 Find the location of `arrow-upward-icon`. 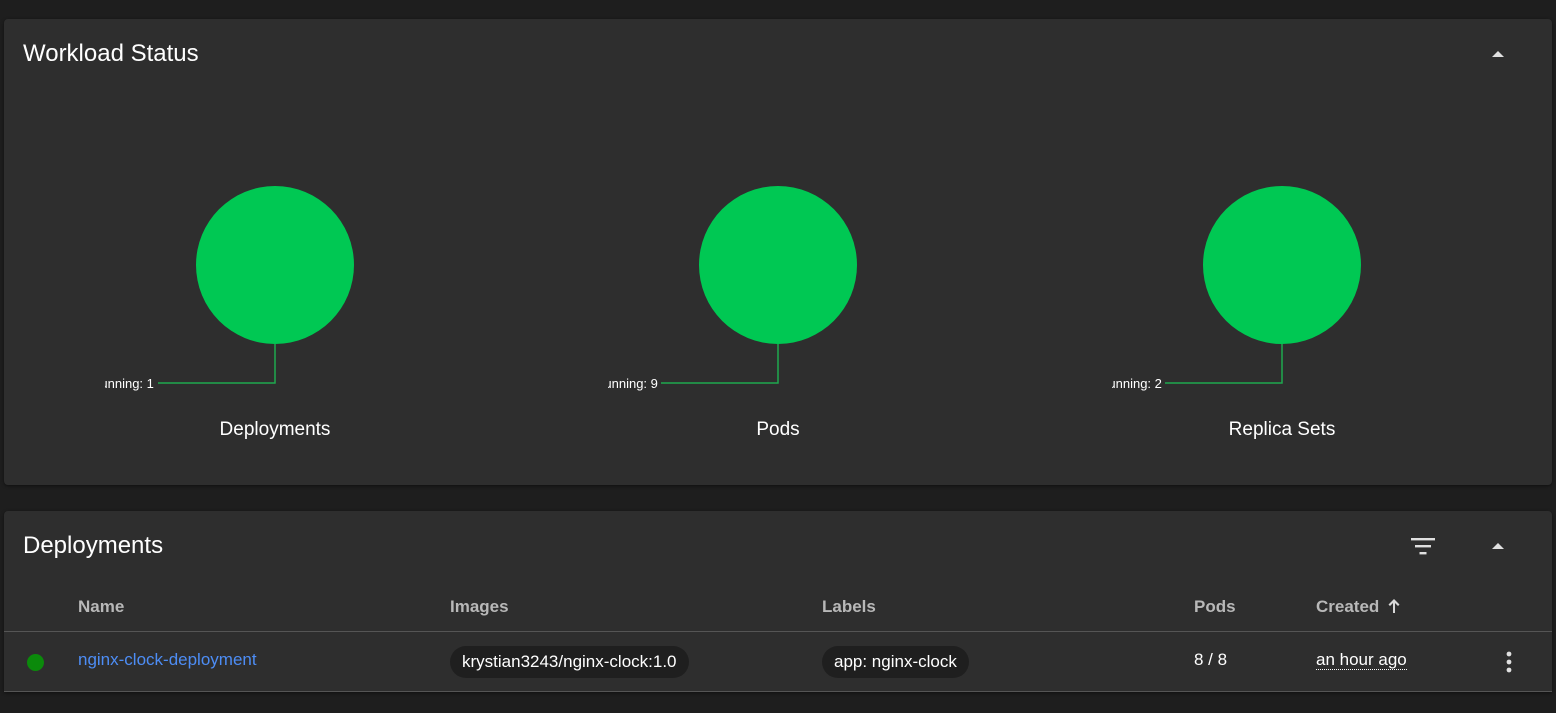

arrow-upward-icon is located at coordinates (1394, 606).